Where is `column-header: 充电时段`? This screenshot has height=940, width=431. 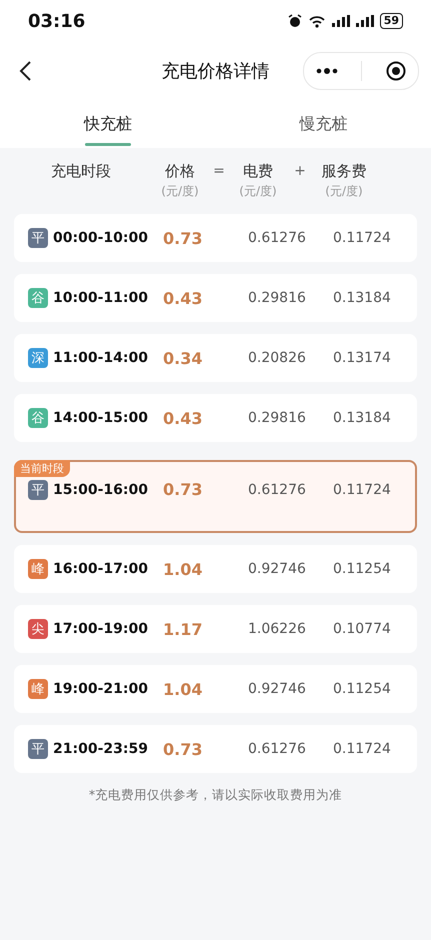
column-header: 充电时段 is located at coordinates (81, 171).